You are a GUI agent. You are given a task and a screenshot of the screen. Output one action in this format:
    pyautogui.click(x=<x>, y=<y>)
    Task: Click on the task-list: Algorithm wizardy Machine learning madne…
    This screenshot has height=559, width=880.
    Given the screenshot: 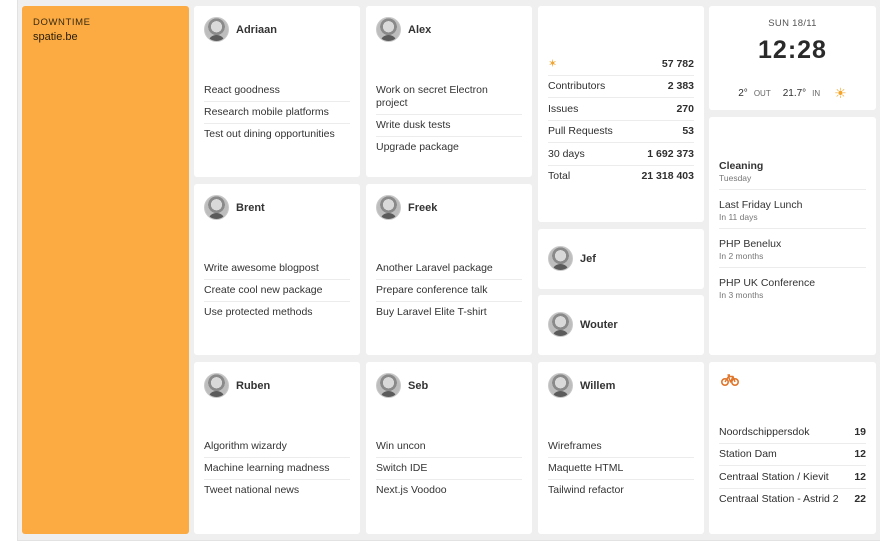 What is the action you would take?
    pyautogui.click(x=277, y=468)
    